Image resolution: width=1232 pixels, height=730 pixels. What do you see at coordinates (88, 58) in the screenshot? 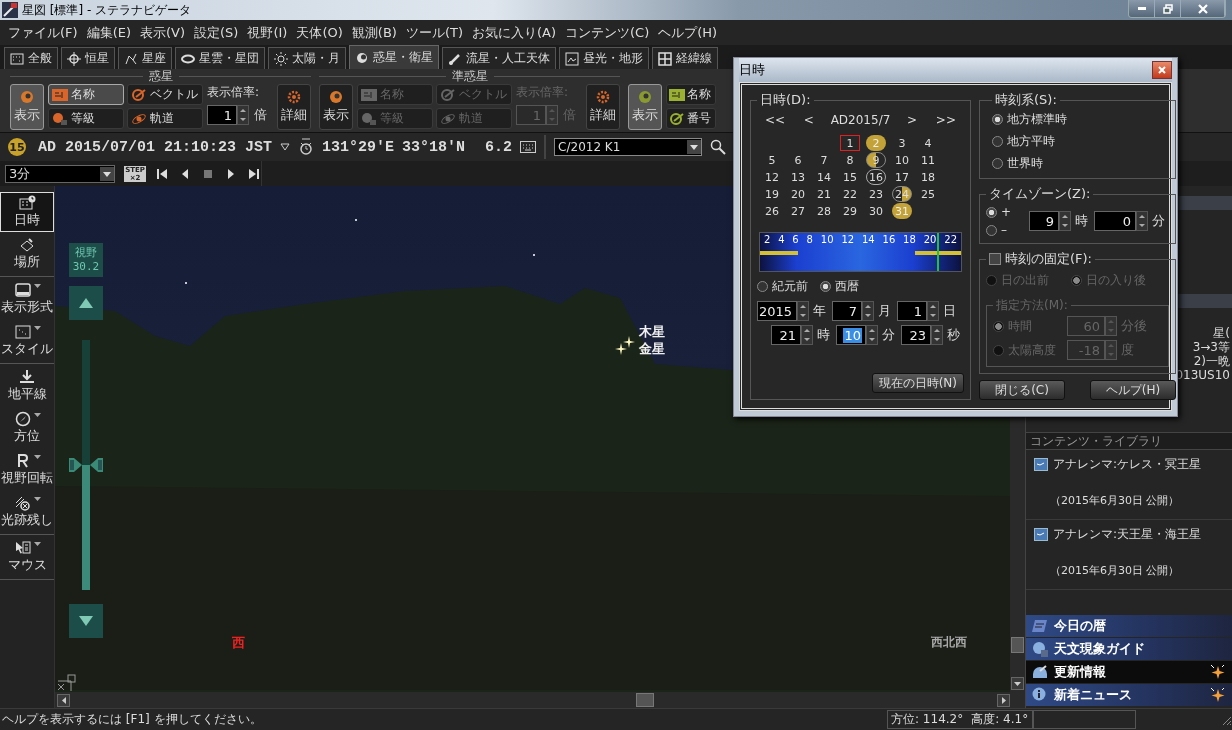
I see `tab: 恒星` at bounding box center [88, 58].